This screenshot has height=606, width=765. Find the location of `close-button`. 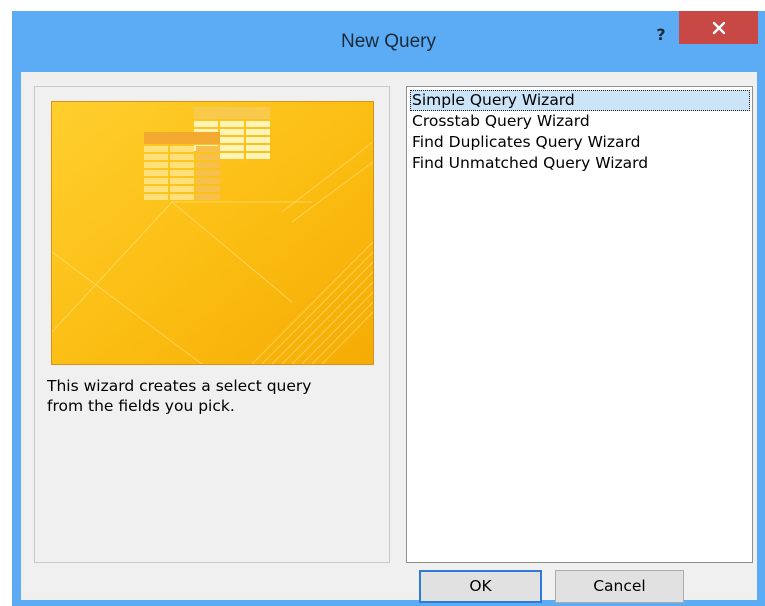

close-button is located at coordinates (718, 27).